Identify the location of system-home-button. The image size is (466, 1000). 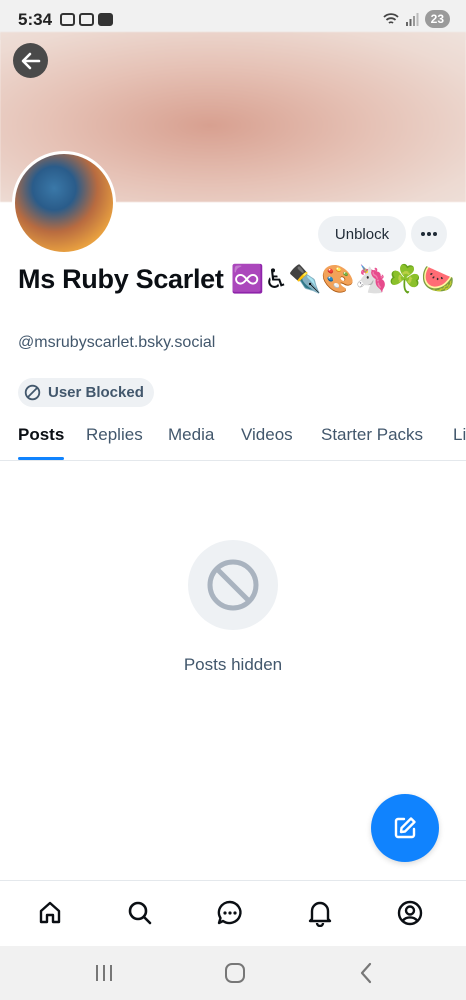
(235, 973).